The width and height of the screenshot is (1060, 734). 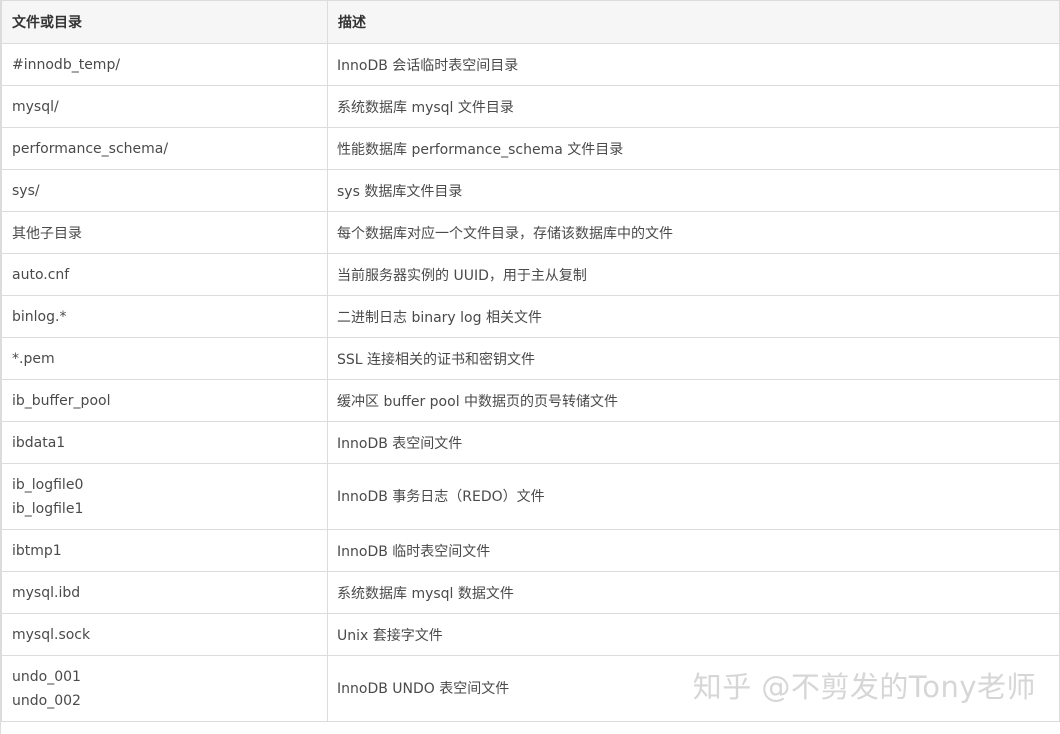 What do you see at coordinates (693, 274) in the screenshot?
I see `description-cell: 当前服务器实例的 UUID，用于主从复制` at bounding box center [693, 274].